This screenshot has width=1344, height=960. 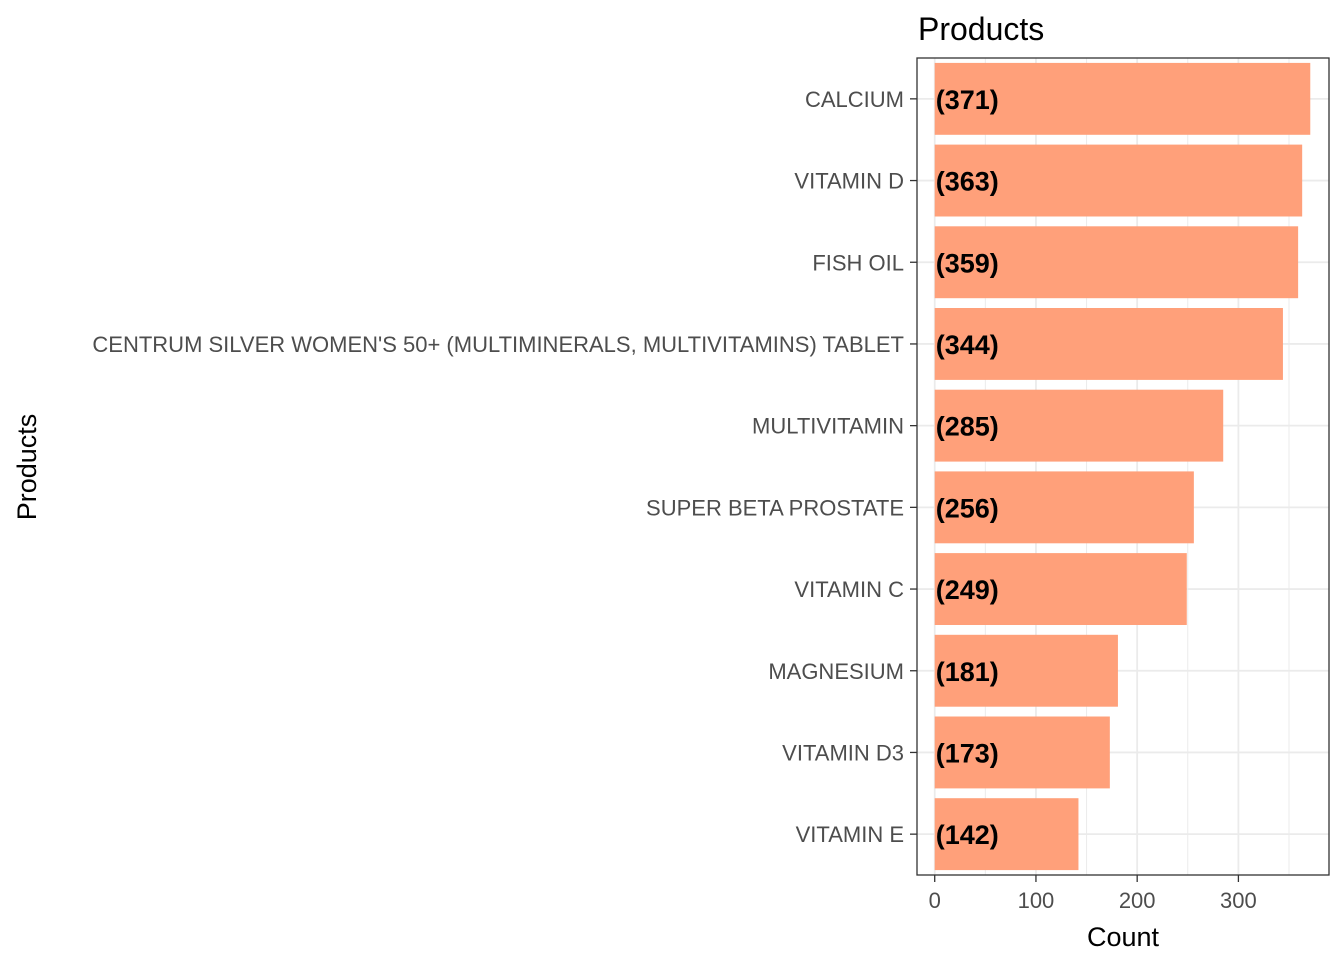 What do you see at coordinates (981, 29) in the screenshot?
I see `chart-title: Products` at bounding box center [981, 29].